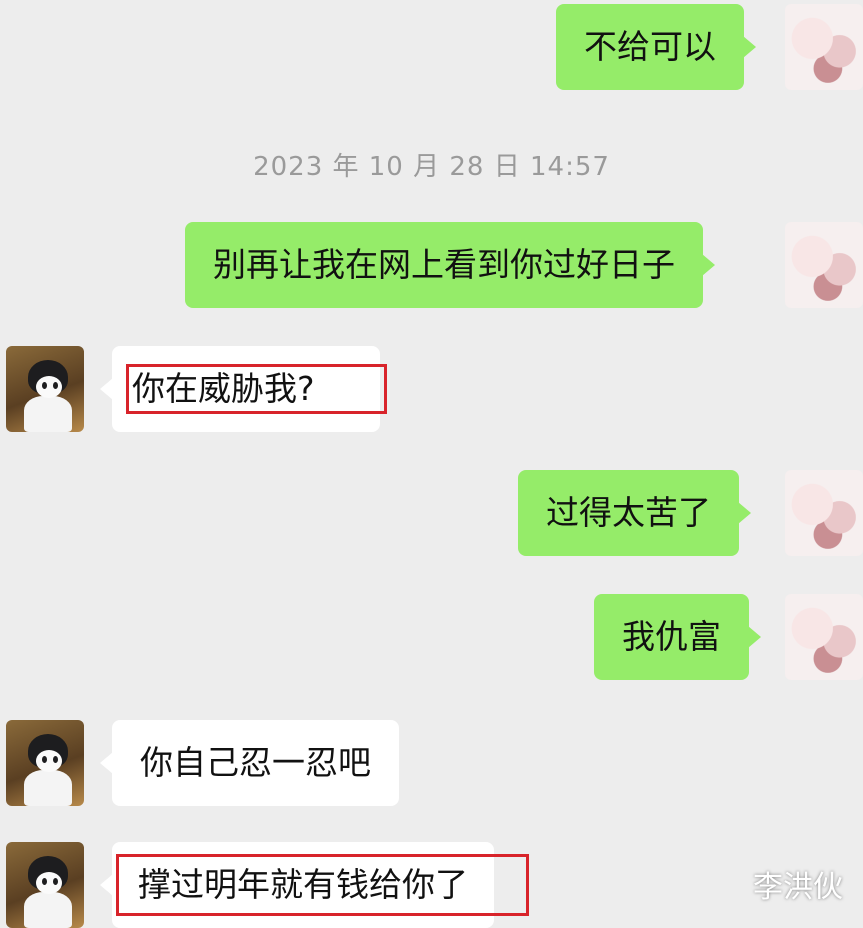  Describe the element at coordinates (297, 885) in the screenshot. I see `received-message-bubble: 撑过明年就有钱给你了` at that location.